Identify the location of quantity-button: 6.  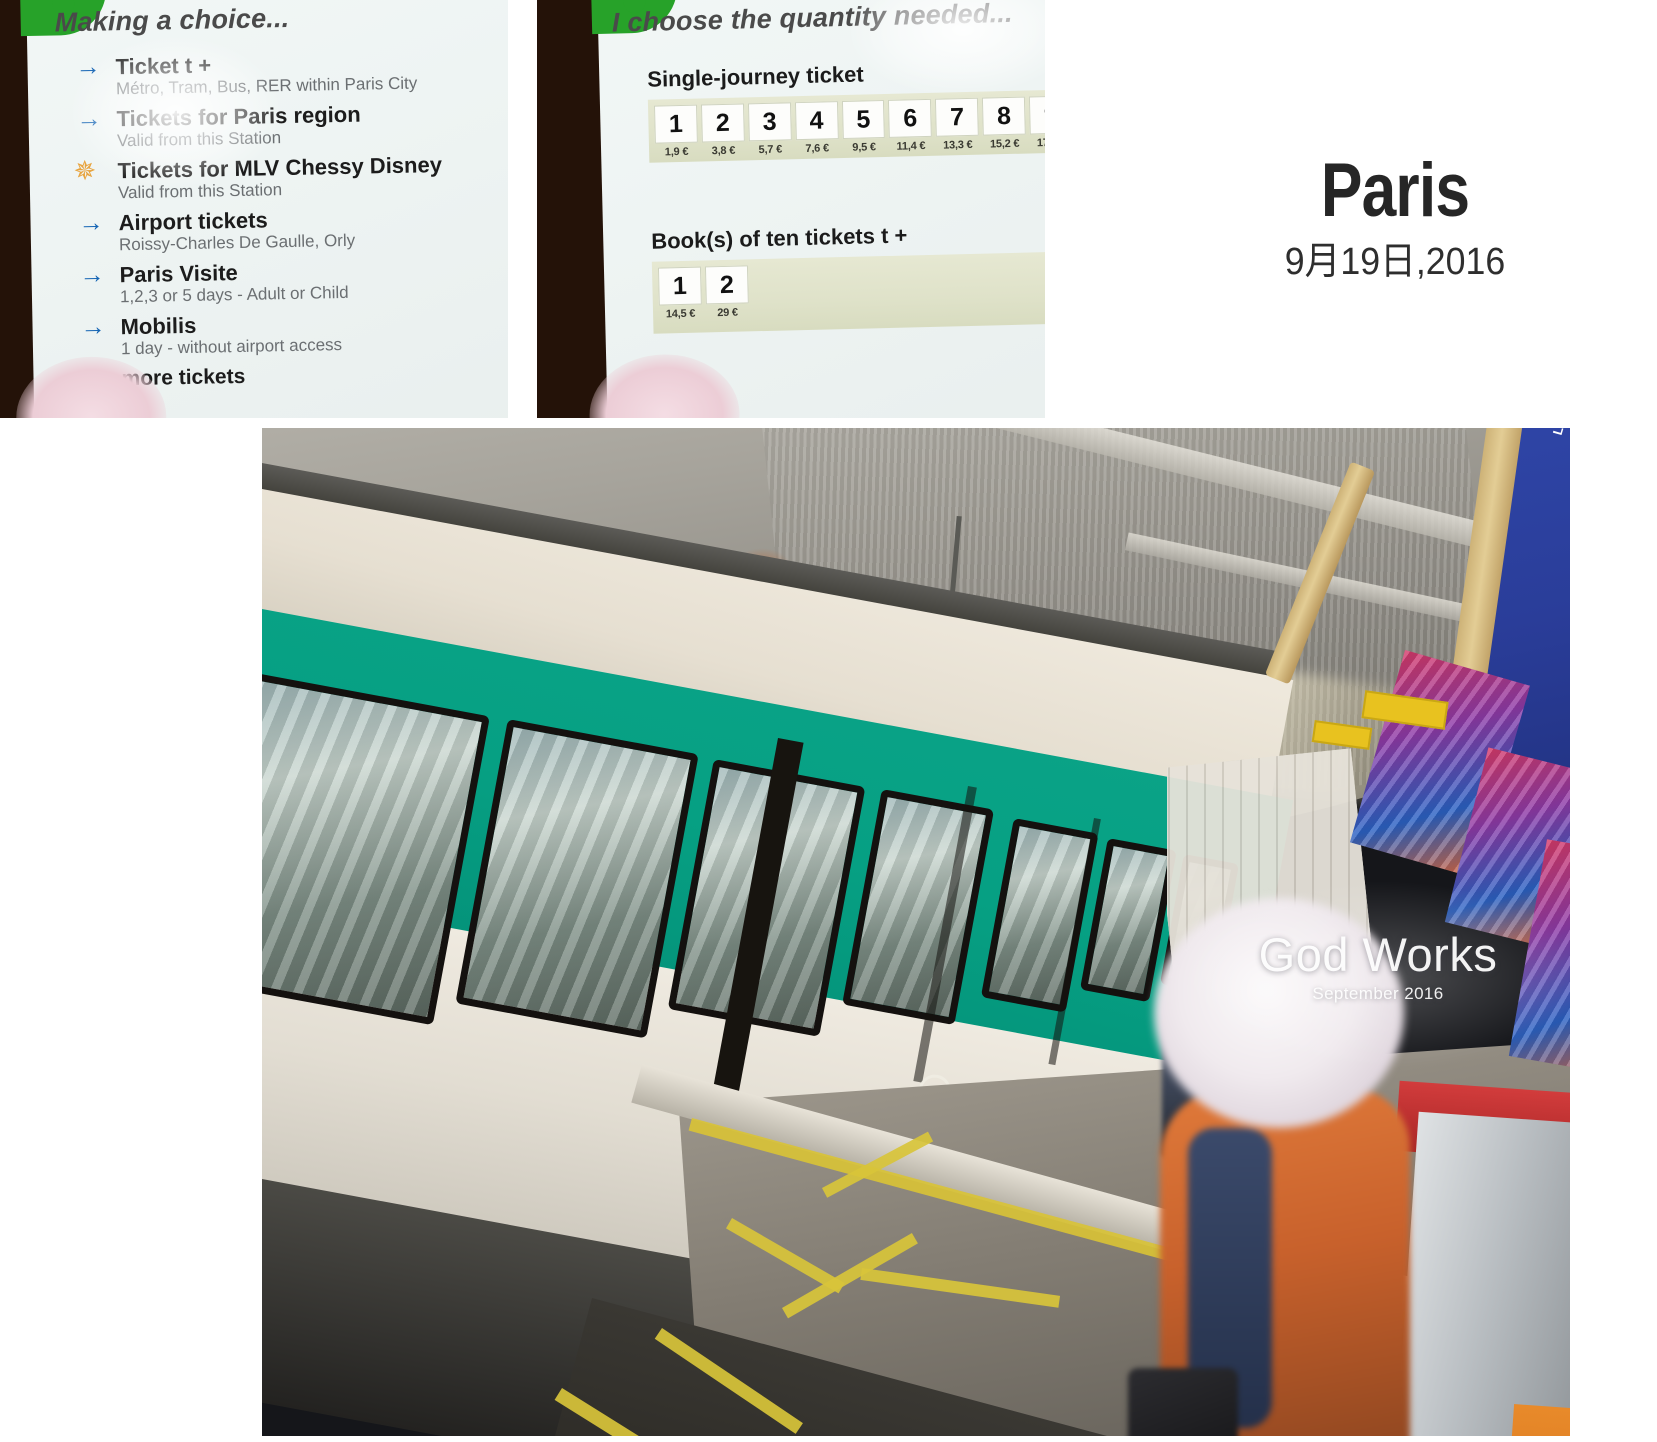
(910, 118).